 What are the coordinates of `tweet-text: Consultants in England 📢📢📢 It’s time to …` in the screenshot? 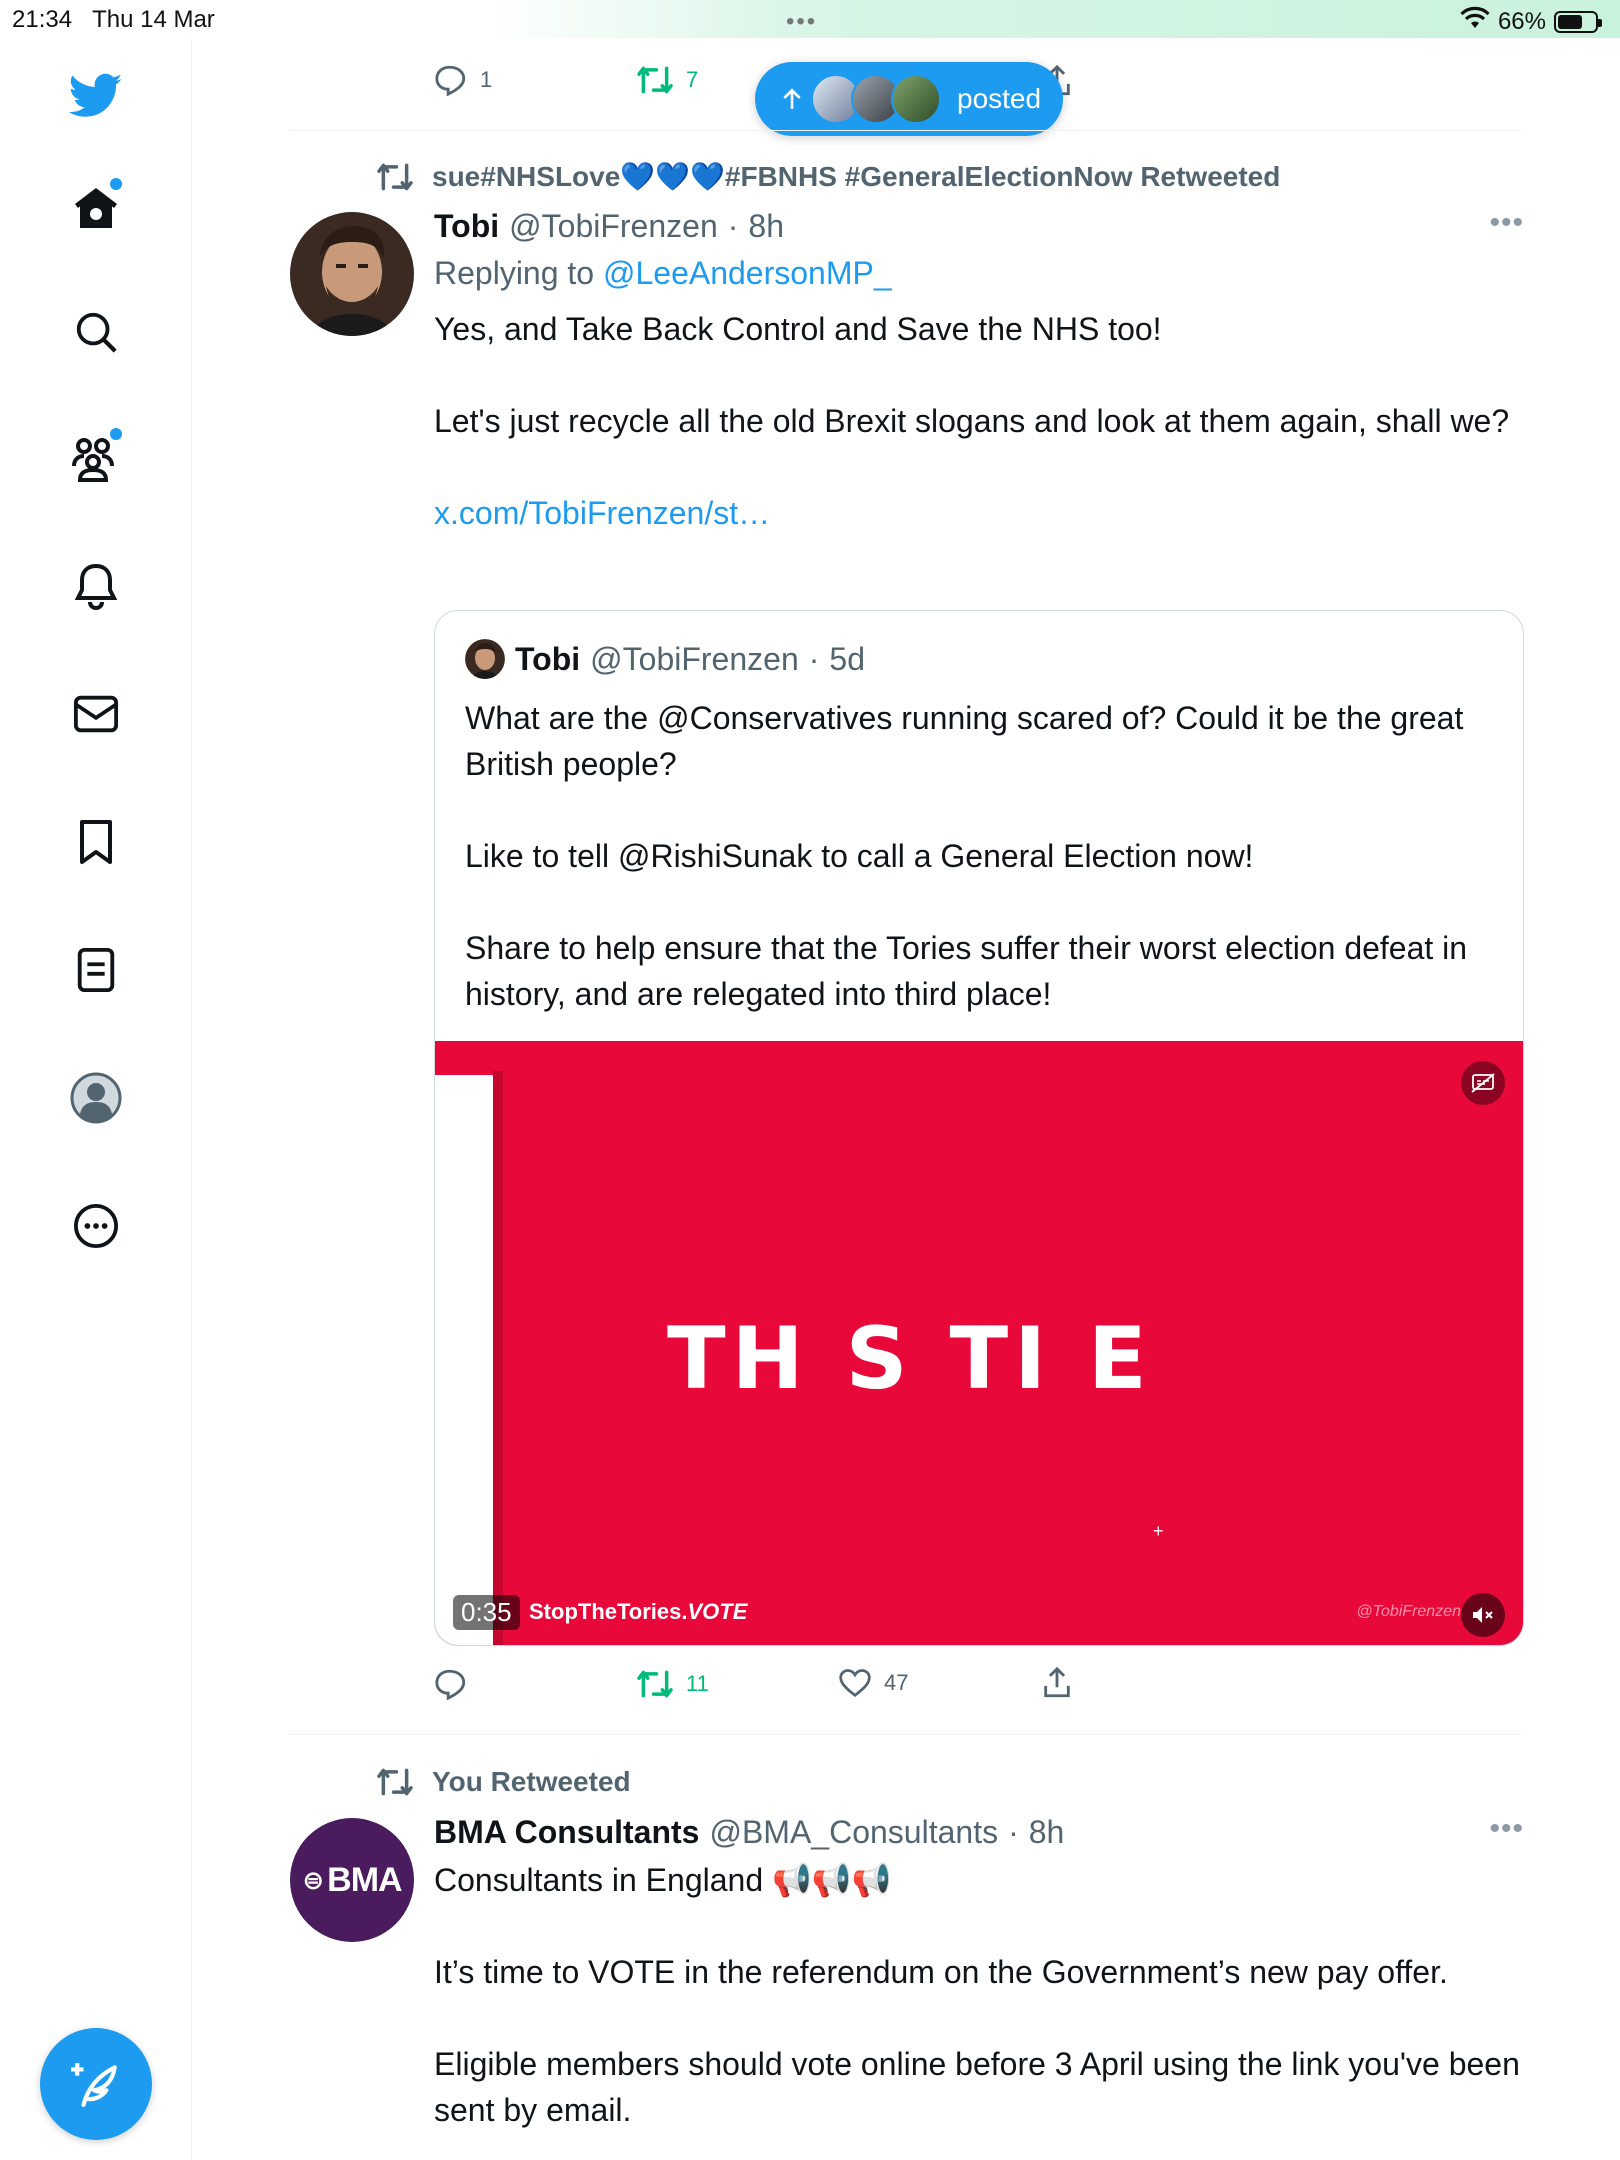 It's located at (977, 1995).